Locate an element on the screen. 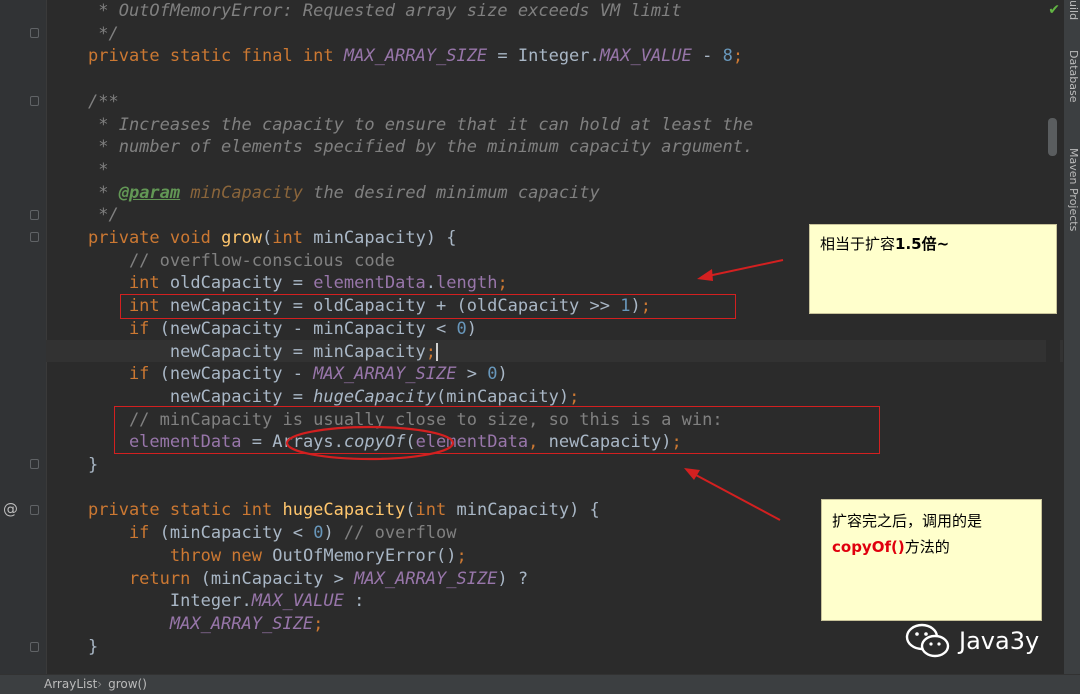 The height and width of the screenshot is (694, 1080). code-line: return (minCapacity > MAX_ARRAY_SIZE) ? is located at coordinates (308, 579).